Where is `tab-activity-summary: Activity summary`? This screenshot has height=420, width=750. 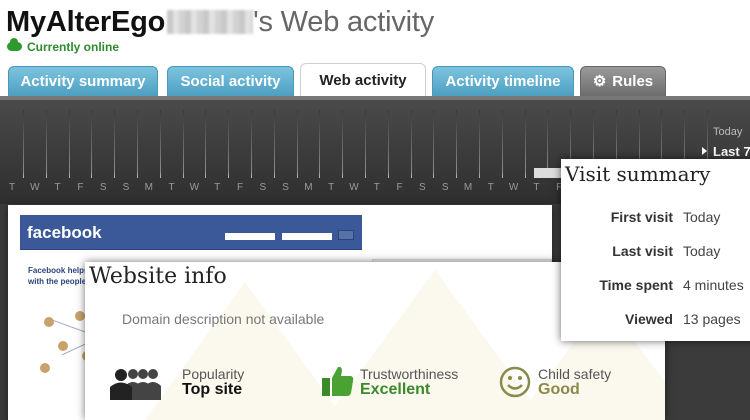
tab-activity-summary: Activity summary is located at coordinates (83, 81).